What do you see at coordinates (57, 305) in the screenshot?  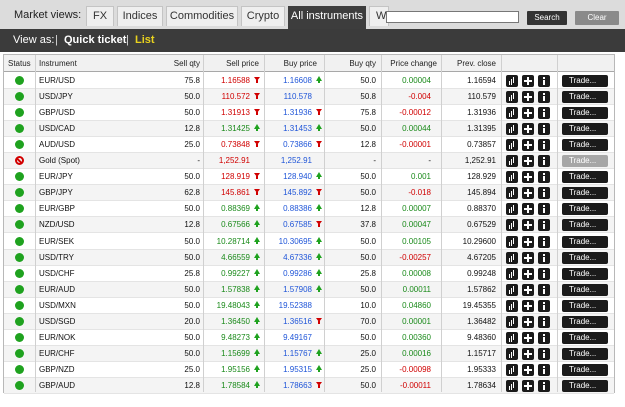 I see `instrument-name: USD/MXN` at bounding box center [57, 305].